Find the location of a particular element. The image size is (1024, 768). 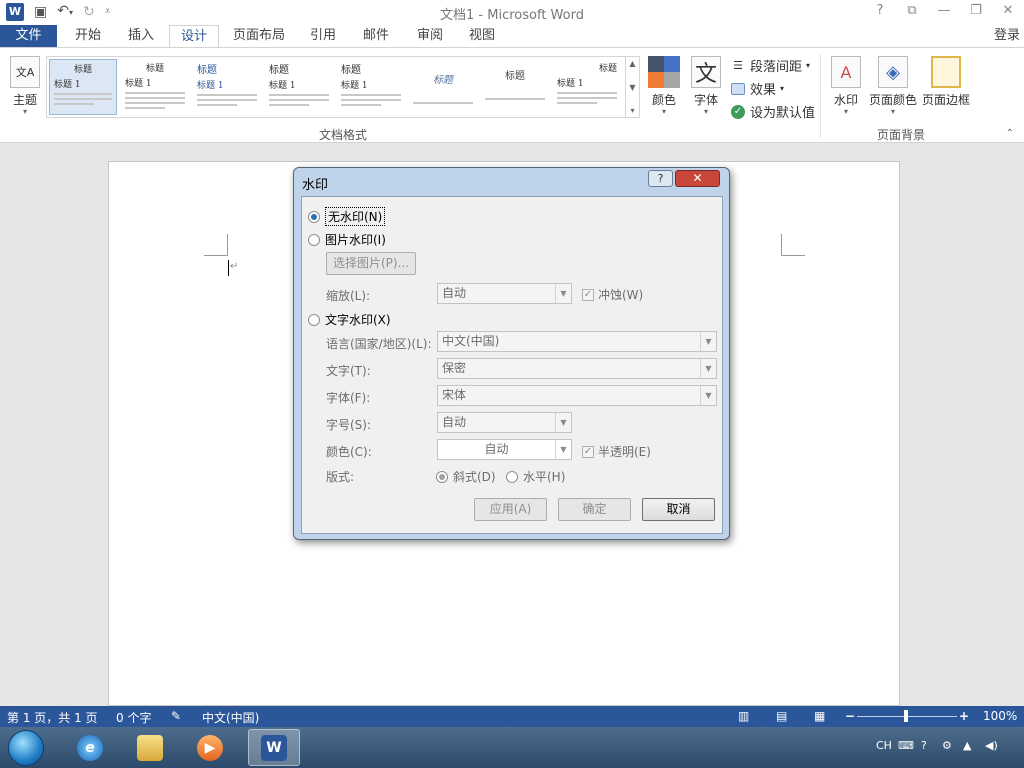

taskbar-media-player: ▶ is located at coordinates (210, 747).